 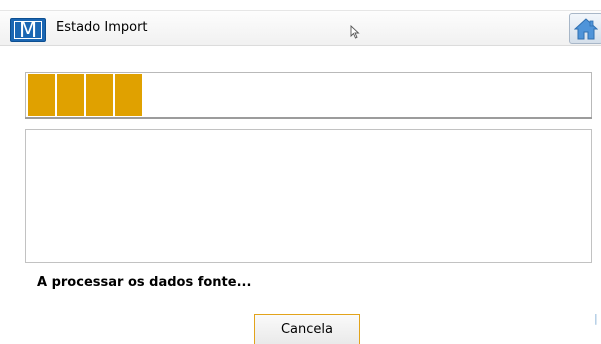 I want to click on progress-bar, so click(x=308, y=95).